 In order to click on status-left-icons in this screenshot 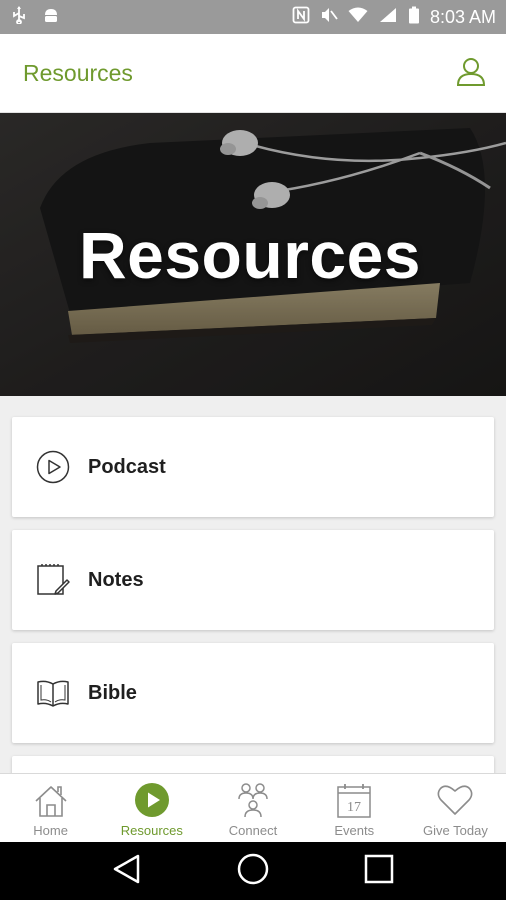, I will do `click(35, 17)`.